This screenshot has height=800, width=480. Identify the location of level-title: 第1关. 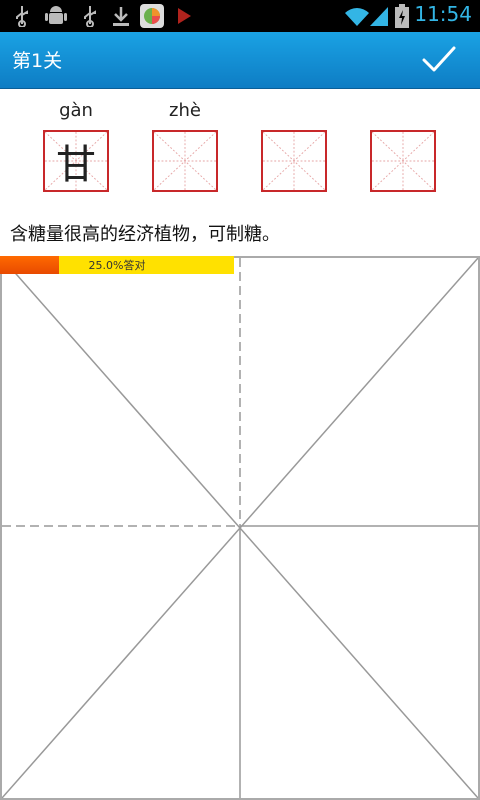
(37, 61).